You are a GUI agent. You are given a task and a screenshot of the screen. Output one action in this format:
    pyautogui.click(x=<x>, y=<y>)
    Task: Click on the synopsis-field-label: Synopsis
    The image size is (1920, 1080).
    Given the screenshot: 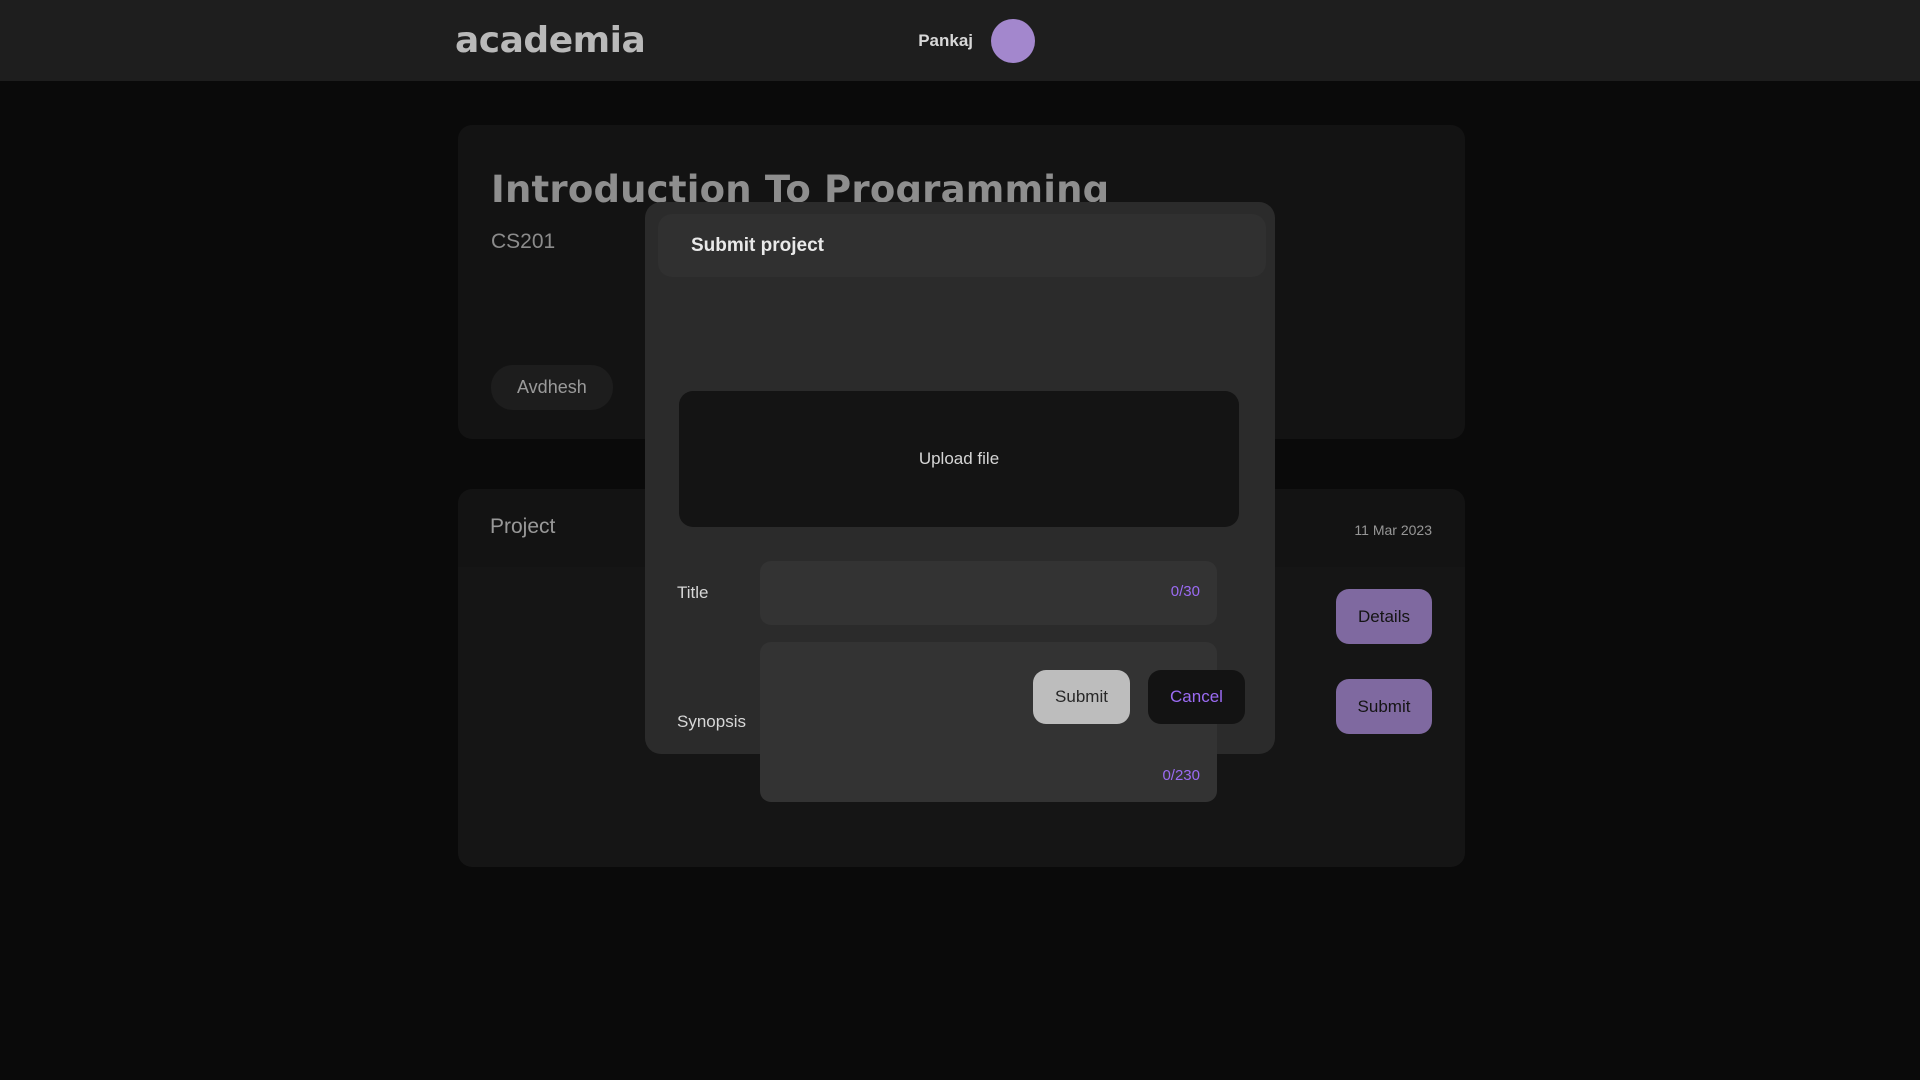 What is the action you would take?
    pyautogui.click(x=711, y=721)
    